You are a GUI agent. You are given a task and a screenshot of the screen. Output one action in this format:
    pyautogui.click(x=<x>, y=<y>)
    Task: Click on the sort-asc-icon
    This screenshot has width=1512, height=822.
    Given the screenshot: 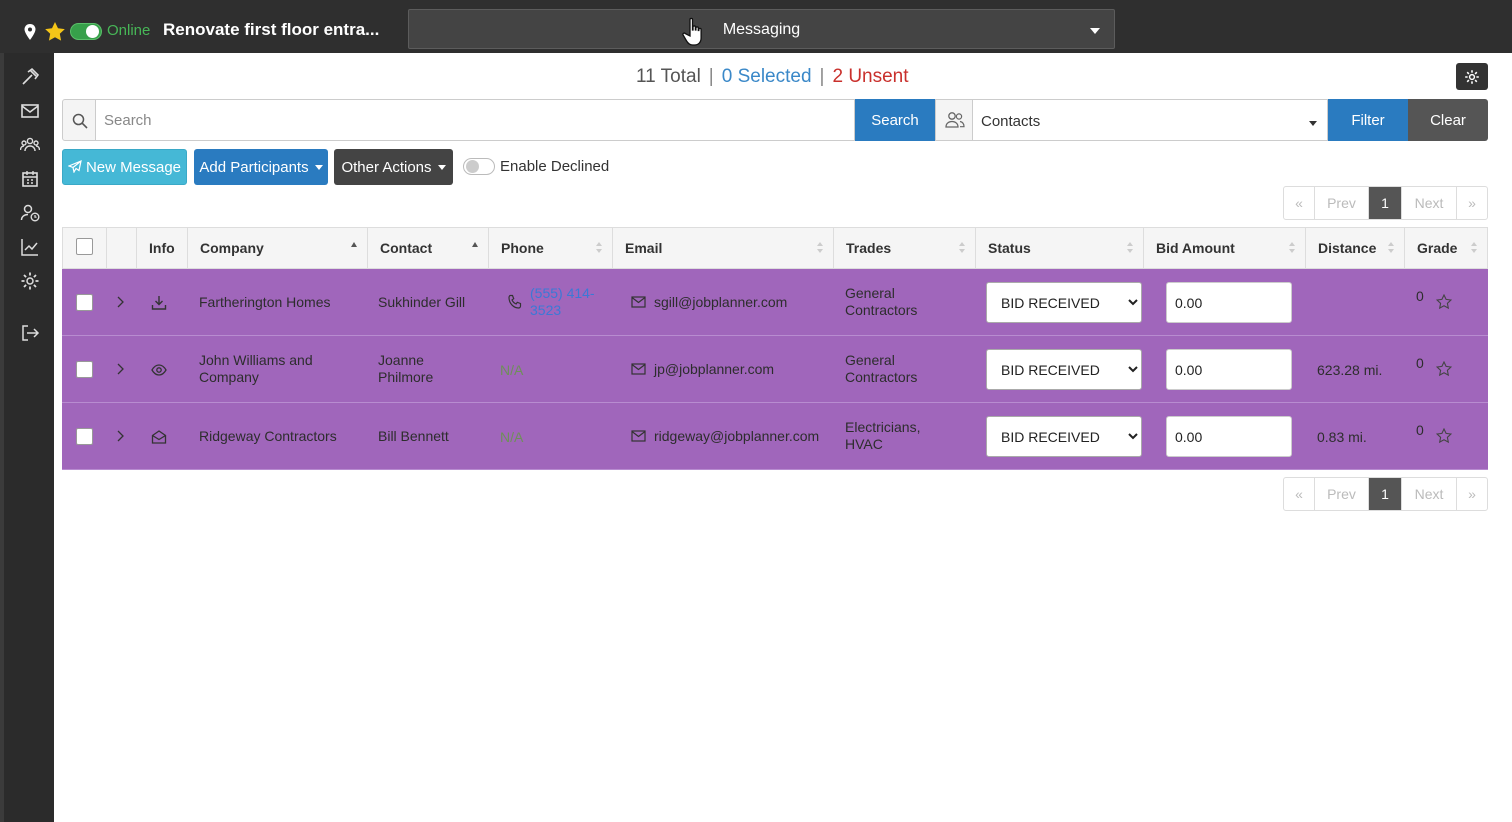 What is the action you would take?
    pyautogui.click(x=354, y=244)
    